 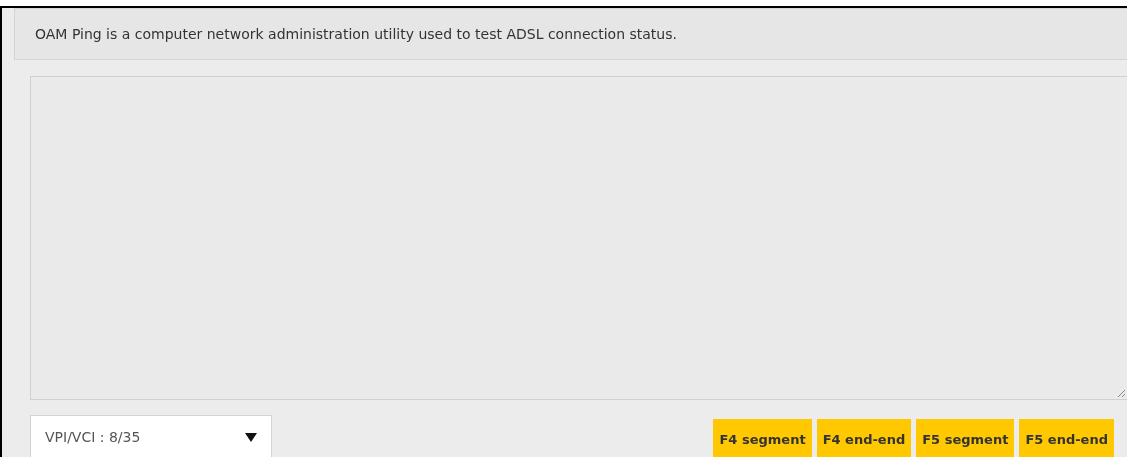 I want to click on vpi-vci-select: VPI/VCI : 8/35, so click(x=151, y=436).